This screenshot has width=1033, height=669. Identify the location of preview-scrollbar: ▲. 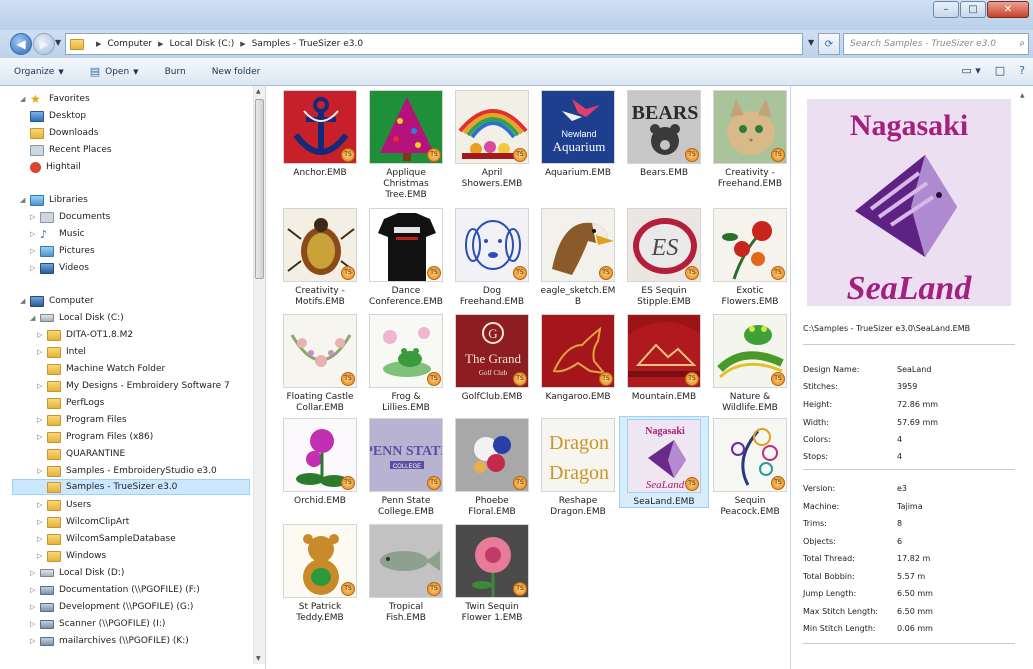
(1025, 377).